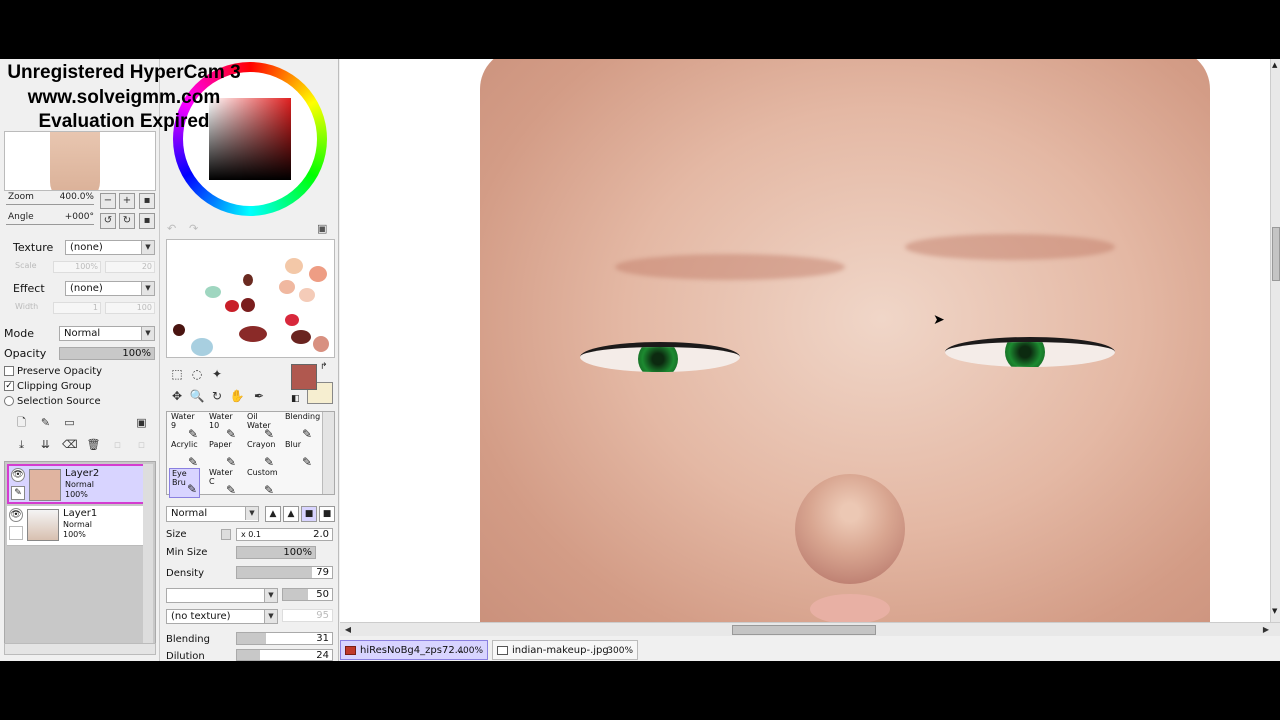 Image resolution: width=1280 pixels, height=720 pixels. Describe the element at coordinates (53, 372) in the screenshot. I see `preserve-opacity-checkbox: Preserve Opacity` at that location.